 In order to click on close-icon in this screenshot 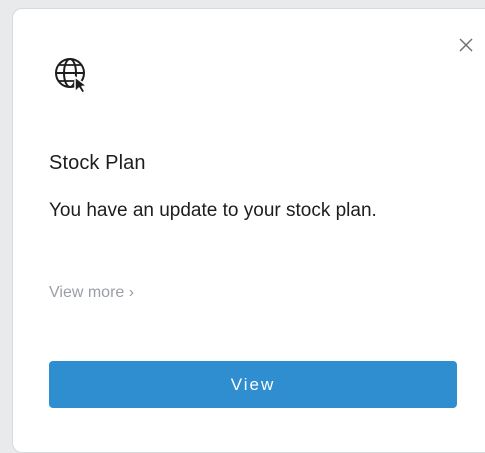, I will do `click(466, 45)`.